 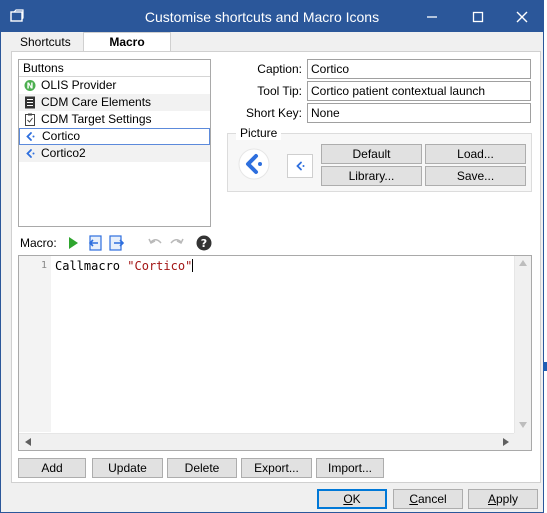 What do you see at coordinates (73, 243) in the screenshot?
I see `run-icon` at bounding box center [73, 243].